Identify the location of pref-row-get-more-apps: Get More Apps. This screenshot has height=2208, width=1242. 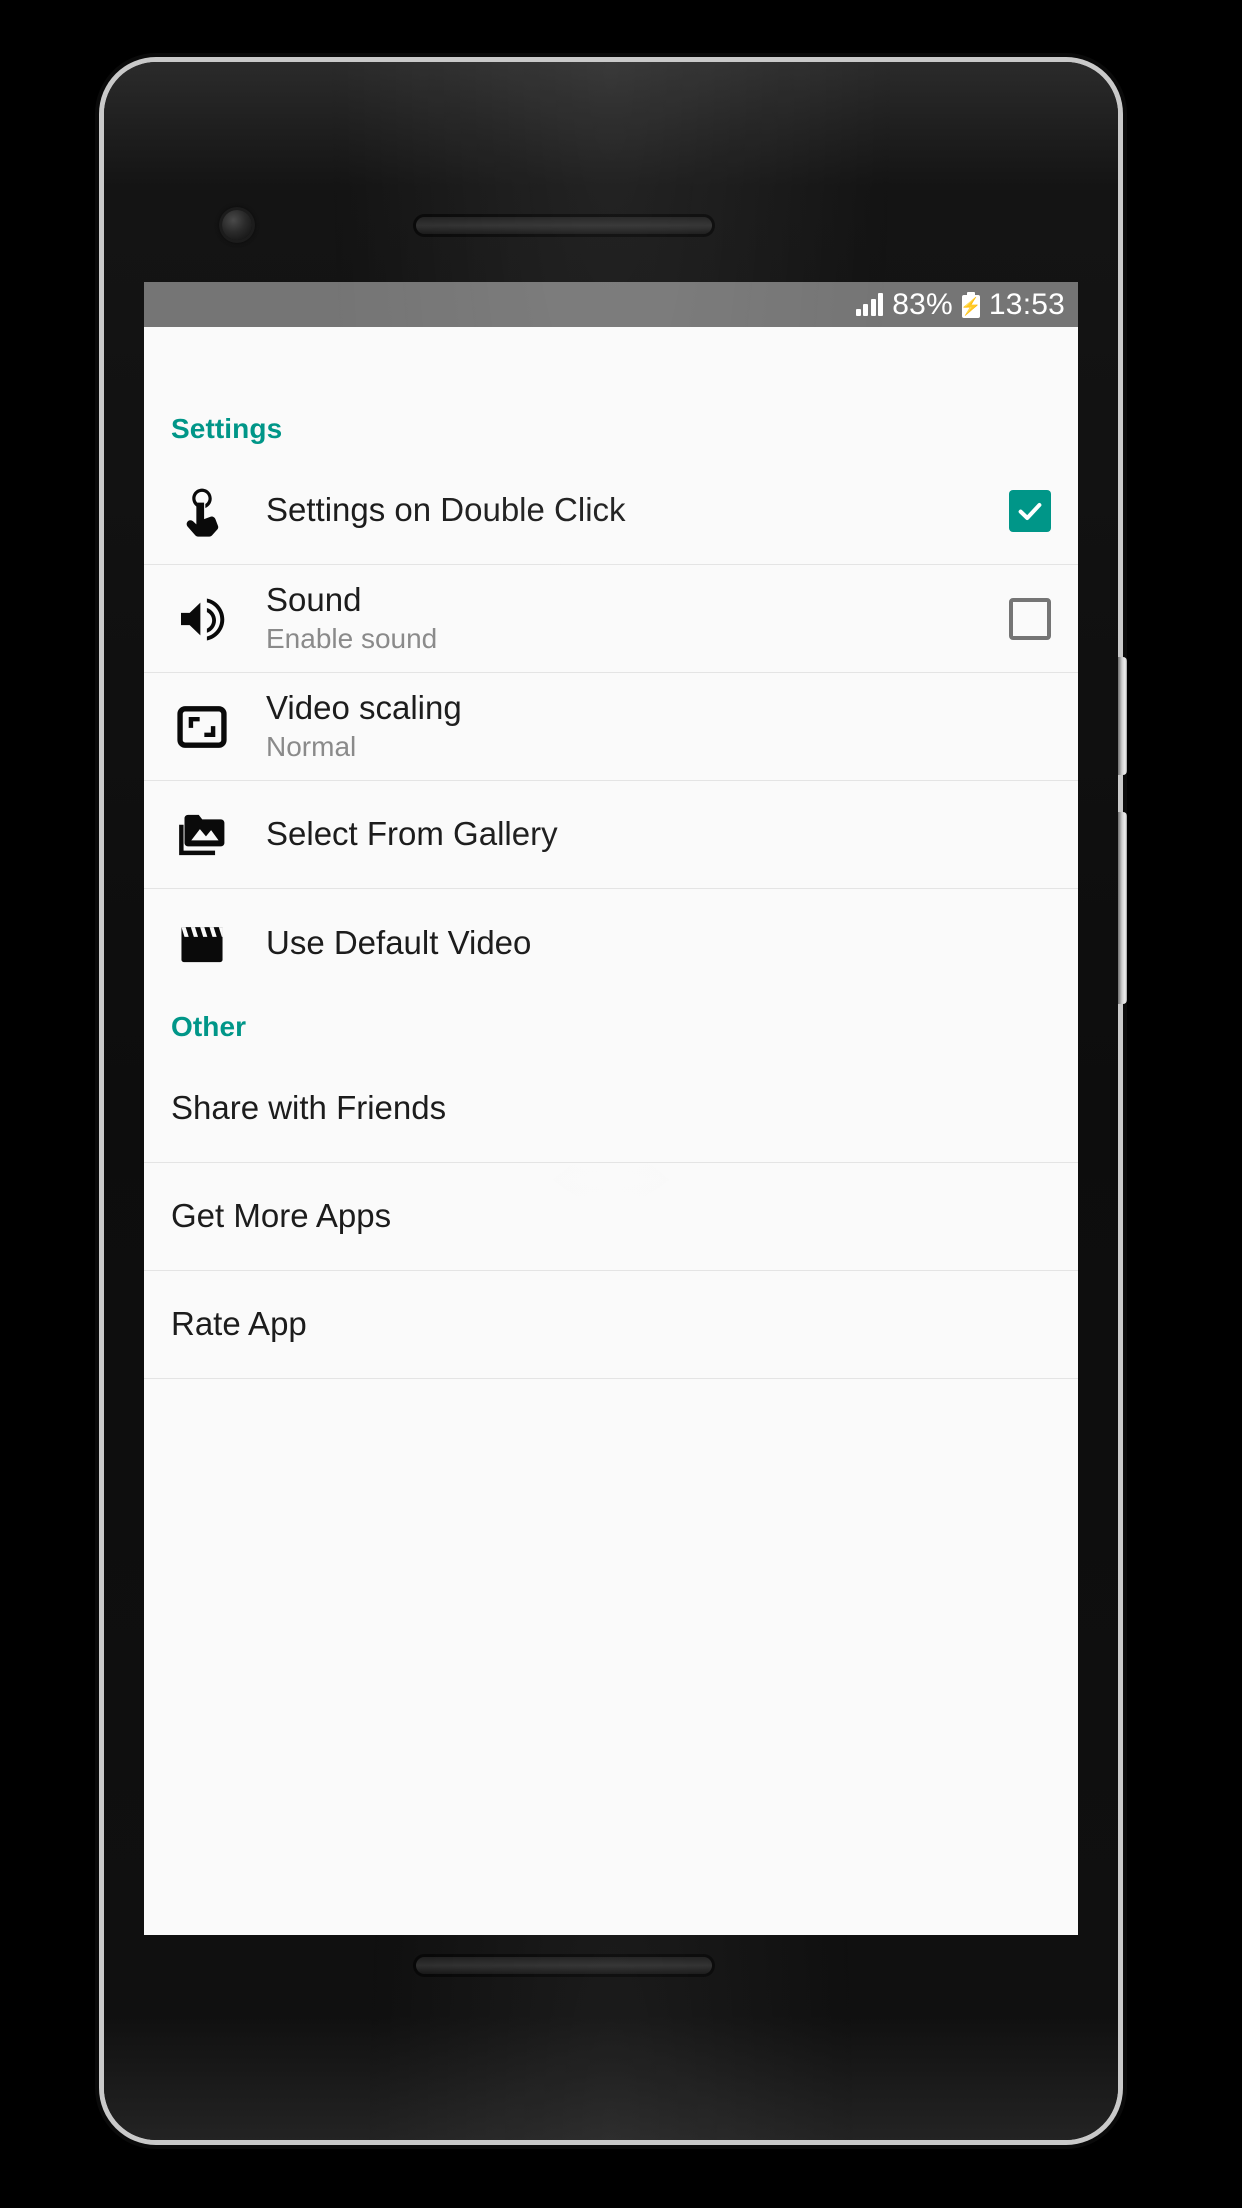
(611, 1217).